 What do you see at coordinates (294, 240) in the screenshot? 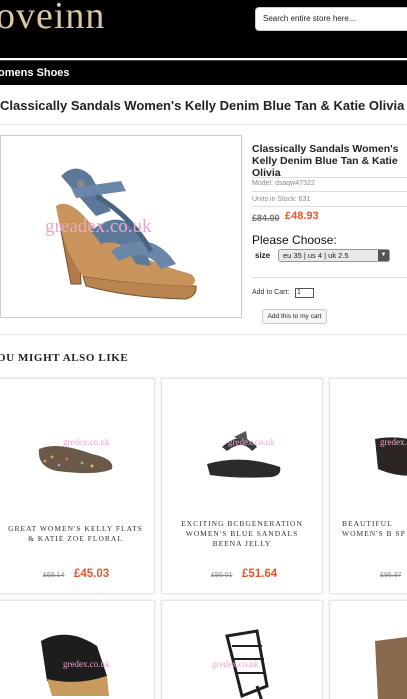
I see `options-heading: Please Choose:` at bounding box center [294, 240].